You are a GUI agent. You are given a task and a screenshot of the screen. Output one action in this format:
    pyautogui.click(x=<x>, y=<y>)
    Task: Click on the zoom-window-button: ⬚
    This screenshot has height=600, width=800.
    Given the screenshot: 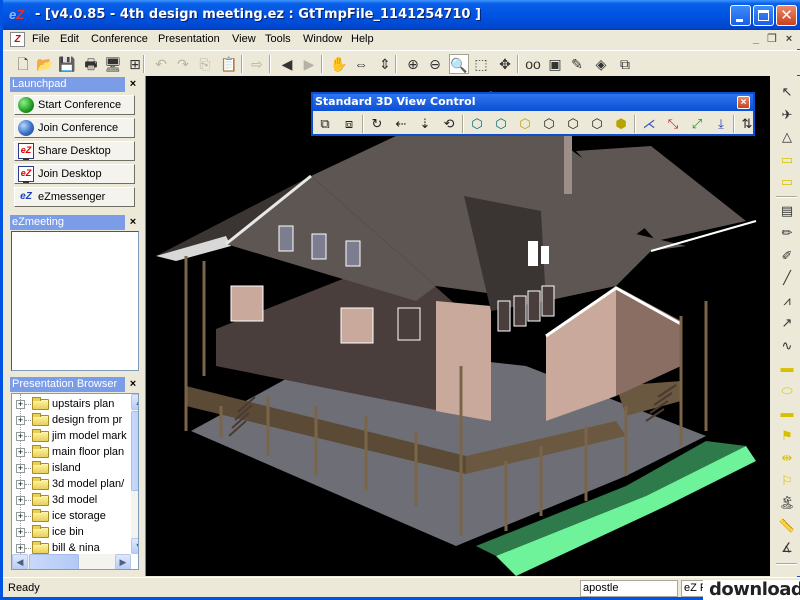 What is the action you would take?
    pyautogui.click(x=481, y=64)
    